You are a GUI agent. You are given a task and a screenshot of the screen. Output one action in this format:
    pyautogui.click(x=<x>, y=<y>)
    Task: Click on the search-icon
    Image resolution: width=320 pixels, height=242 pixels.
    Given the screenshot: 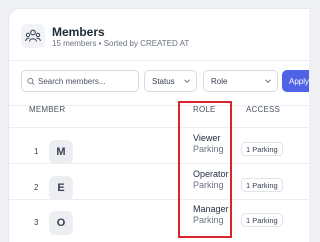 What is the action you would take?
    pyautogui.click(x=31, y=81)
    